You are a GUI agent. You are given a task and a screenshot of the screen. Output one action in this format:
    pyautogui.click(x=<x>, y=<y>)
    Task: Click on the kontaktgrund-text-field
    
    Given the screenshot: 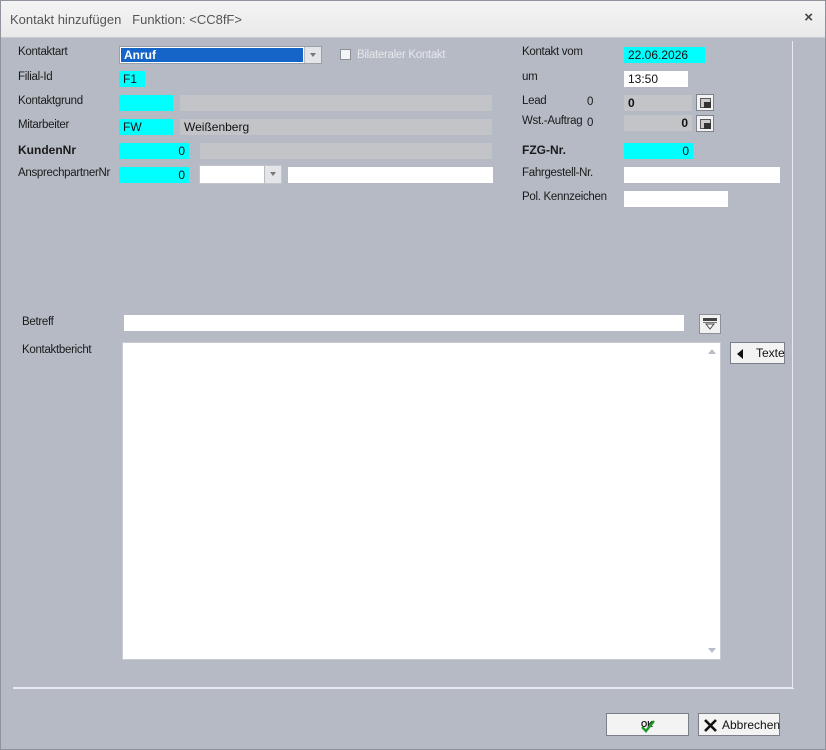 What is the action you would take?
    pyautogui.click(x=336, y=103)
    